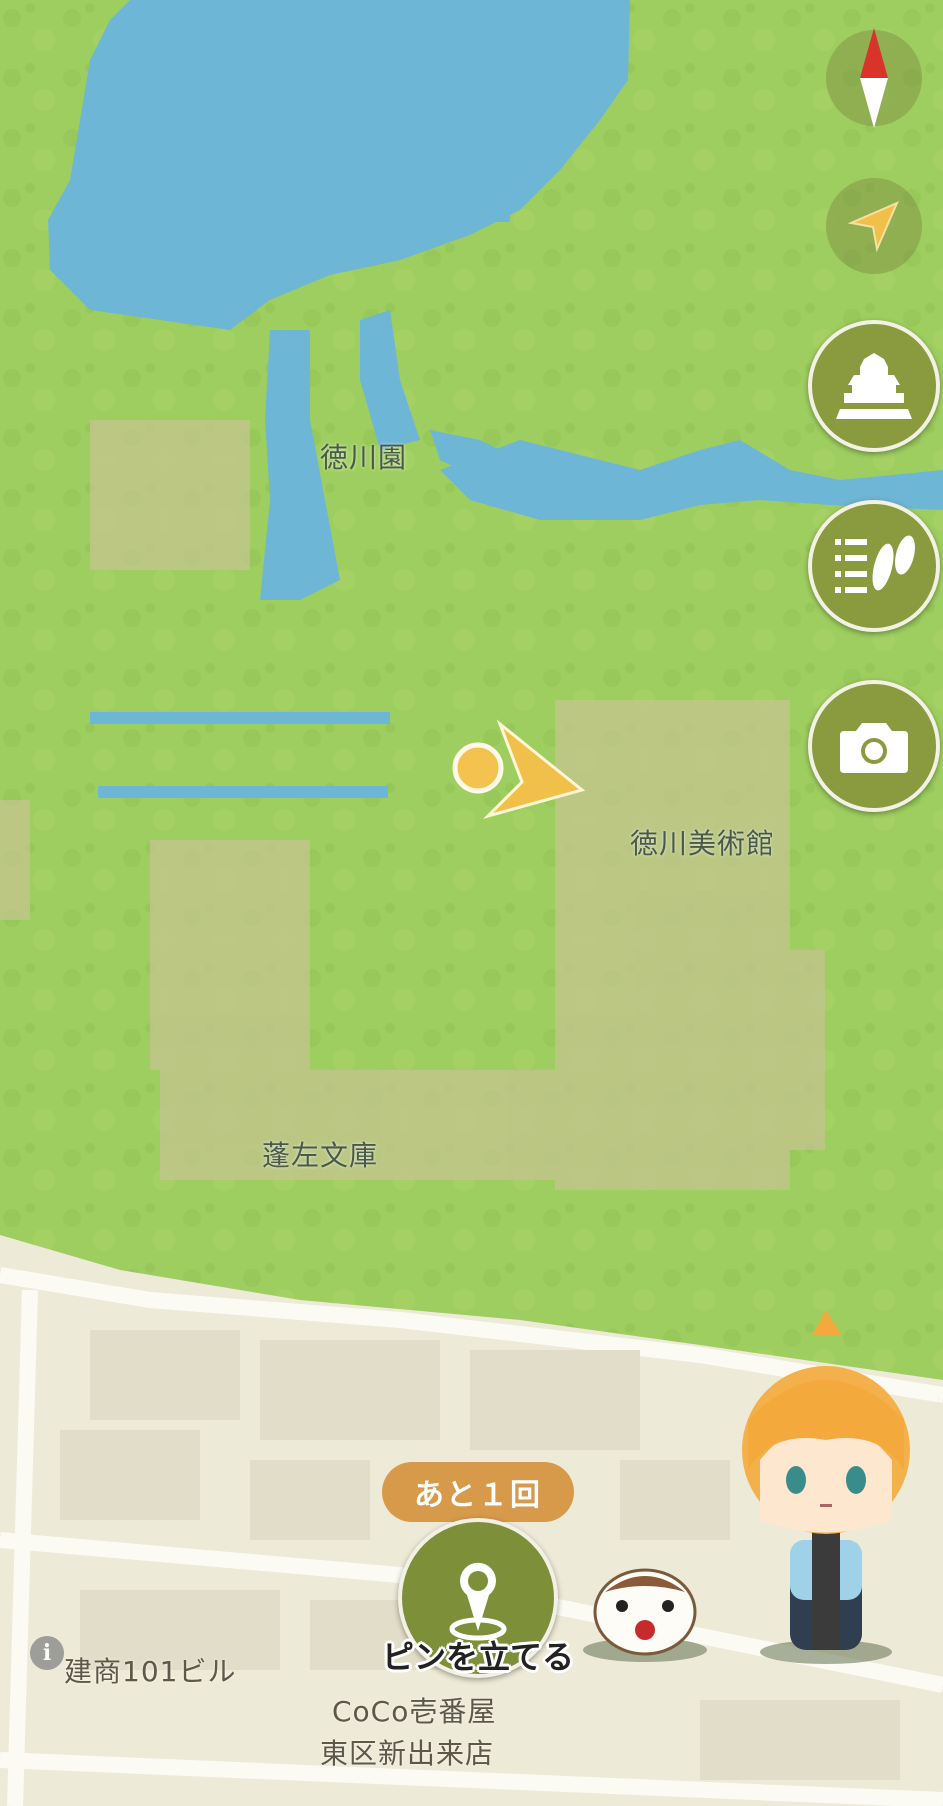 The height and width of the screenshot is (1806, 943). What do you see at coordinates (478, 1655) in the screenshot?
I see `place-pin-label: ピンを立てる` at bounding box center [478, 1655].